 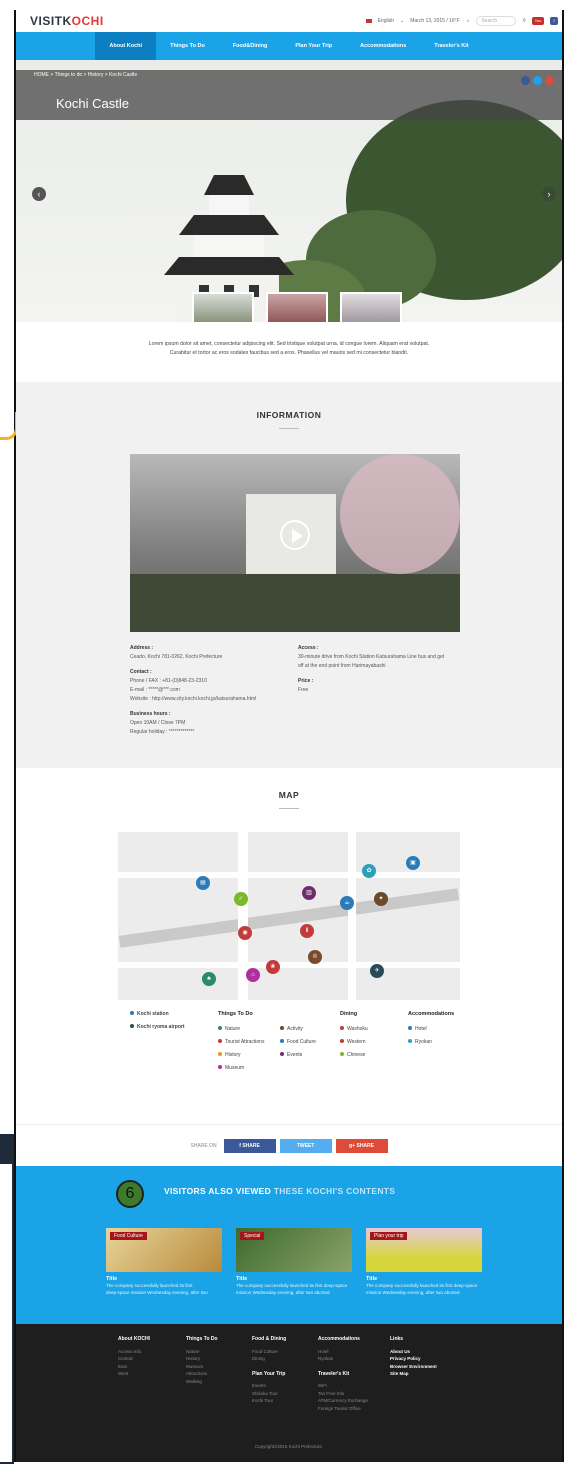 What do you see at coordinates (377, 971) in the screenshot?
I see `map-pin-icon: ✈` at bounding box center [377, 971].